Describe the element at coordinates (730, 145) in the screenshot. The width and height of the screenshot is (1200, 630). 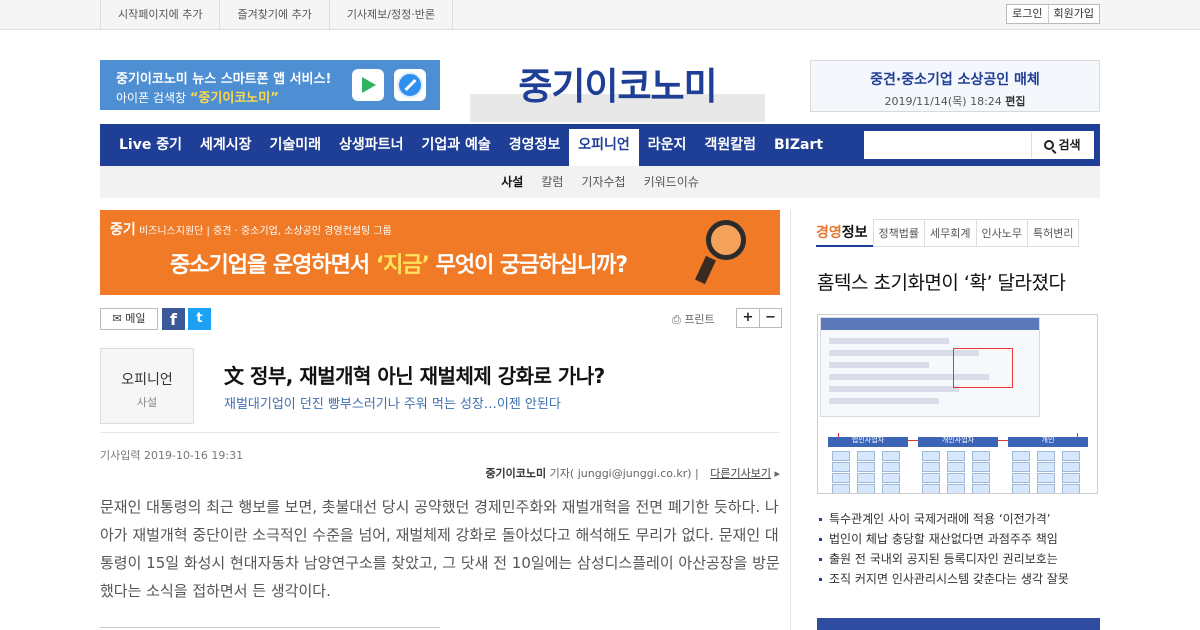
I see `nav-item: 객원칼럼` at that location.